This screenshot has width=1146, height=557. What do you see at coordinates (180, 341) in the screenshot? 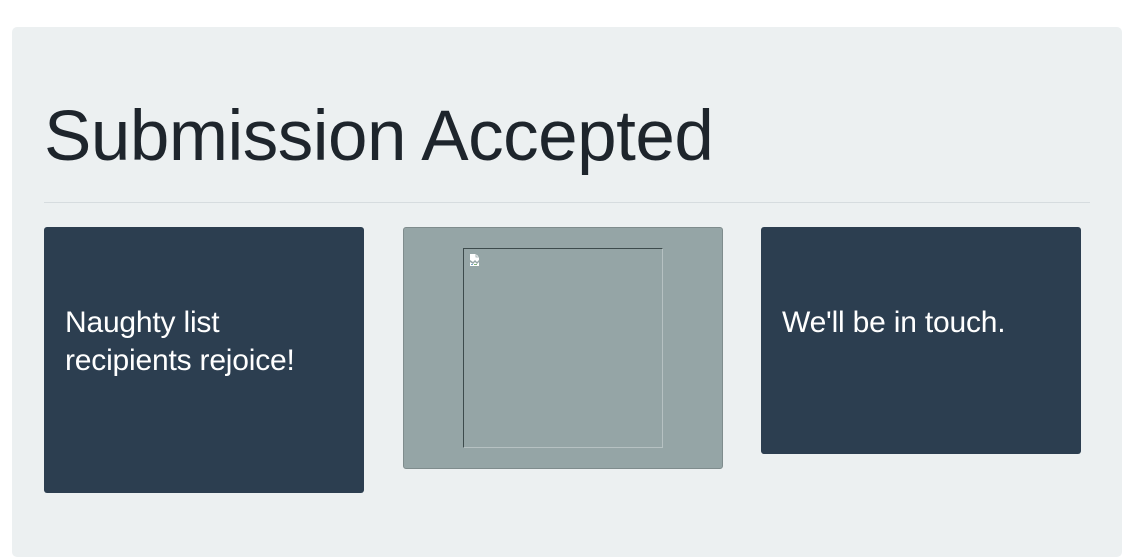
I see `card-left-text: Naughty list recipients rejoice!` at bounding box center [180, 341].